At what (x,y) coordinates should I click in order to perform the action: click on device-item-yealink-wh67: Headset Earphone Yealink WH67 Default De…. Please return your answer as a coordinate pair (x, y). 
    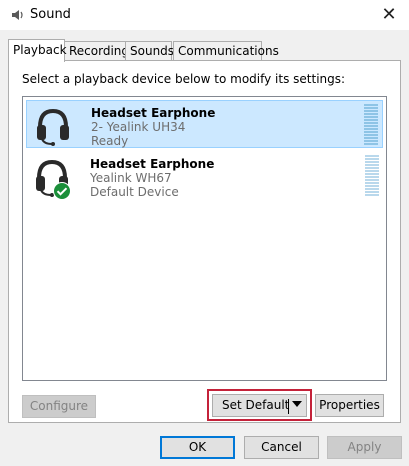
    Looking at the image, I should click on (204, 176).